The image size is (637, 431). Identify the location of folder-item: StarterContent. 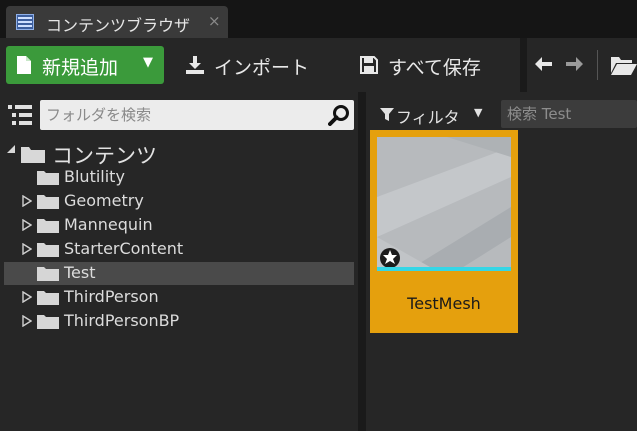
(179, 249).